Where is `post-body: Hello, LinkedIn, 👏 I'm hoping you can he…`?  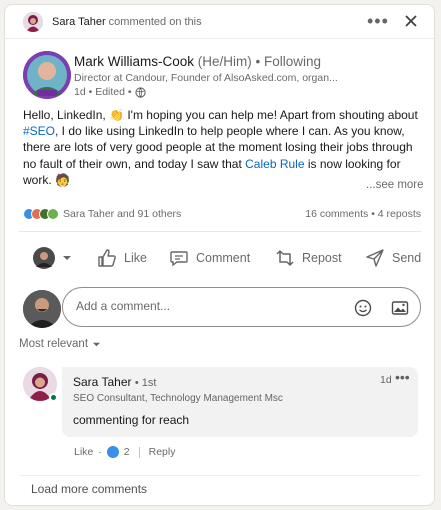
post-body: Hello, LinkedIn, 👏 I'm hoping you can he… is located at coordinates (222, 147).